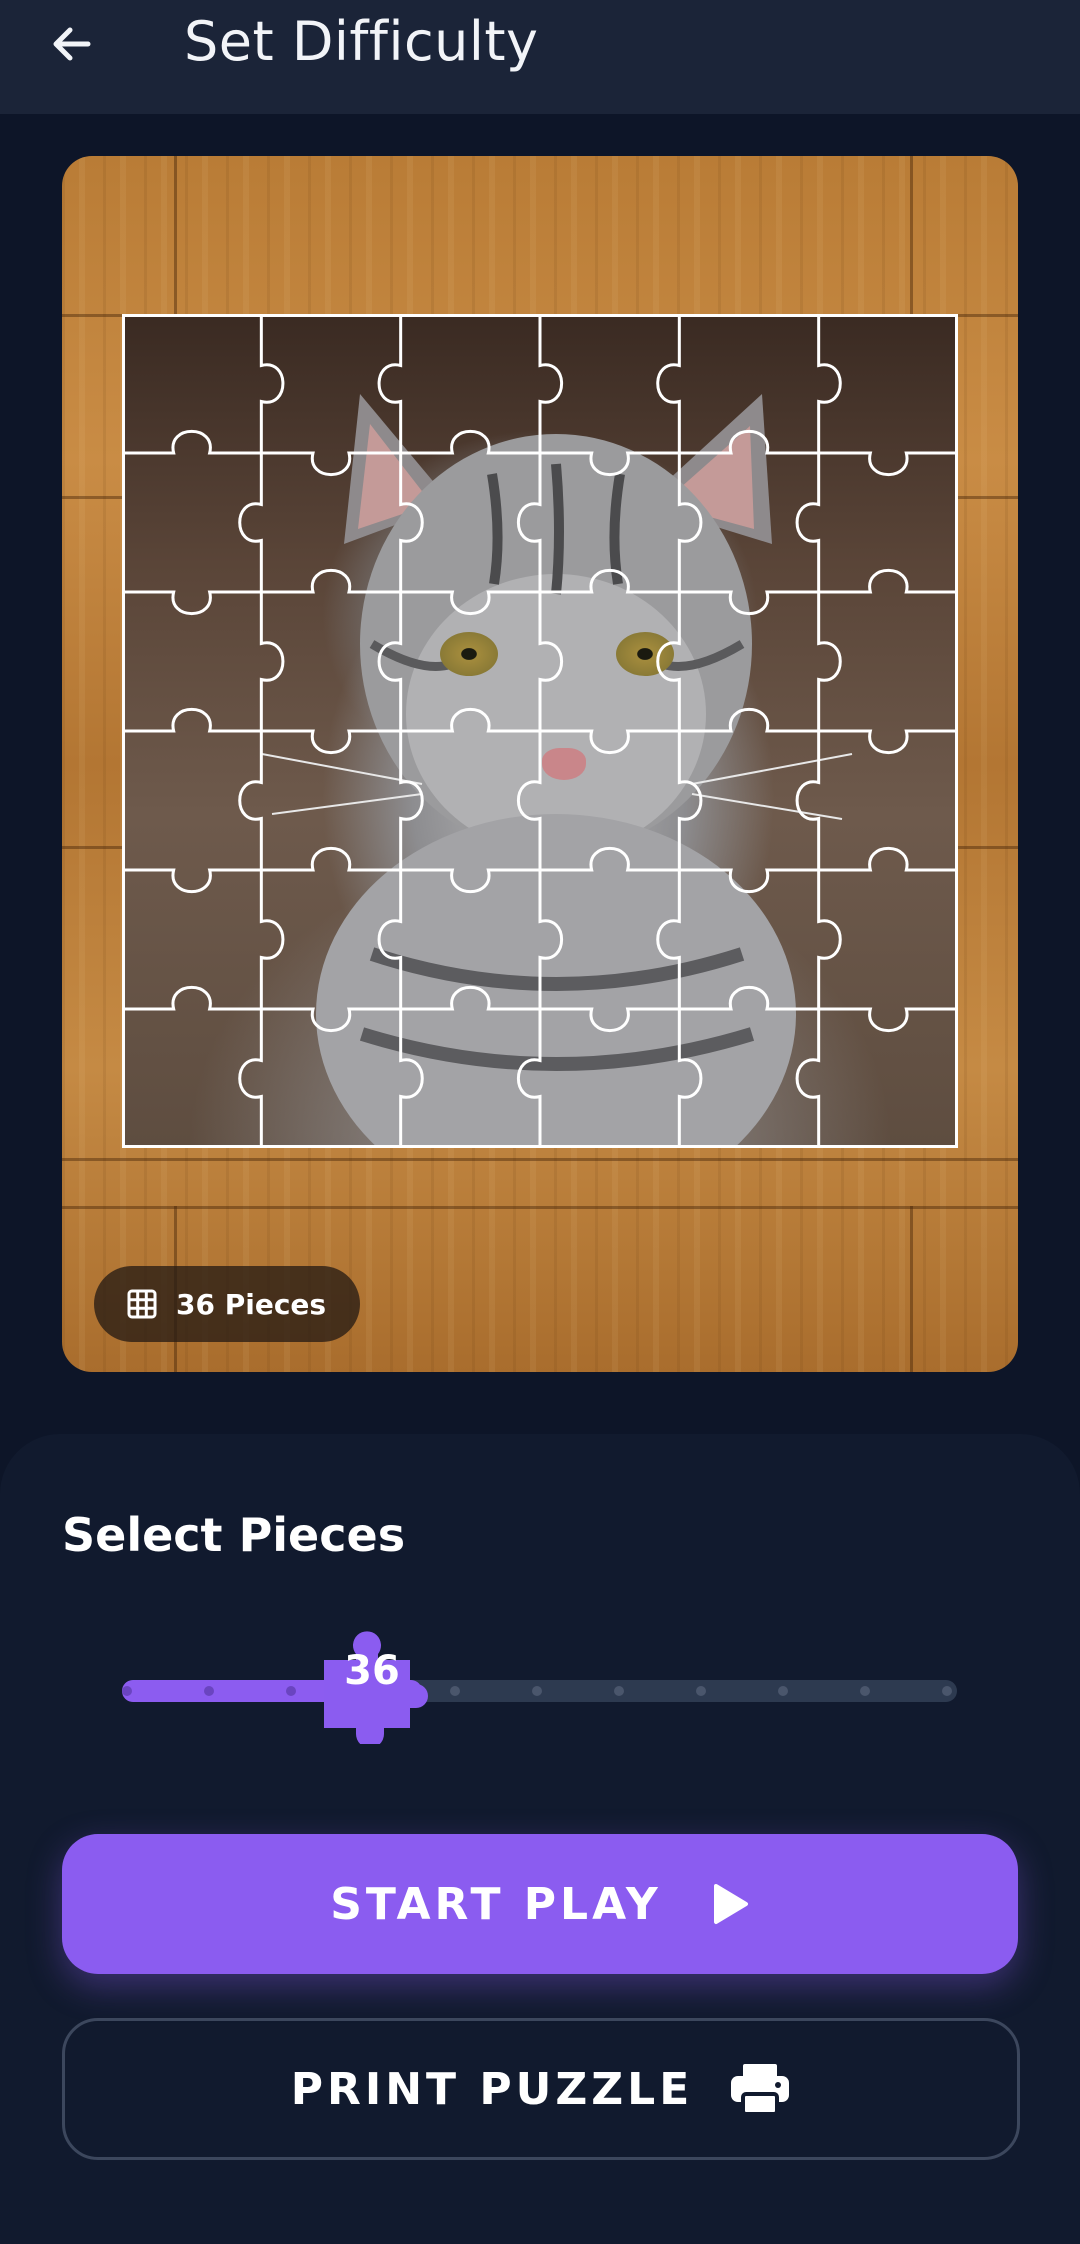 This screenshot has width=1080, height=2244. Describe the element at coordinates (496, 1904) in the screenshot. I see `start-play-label: START PLAY` at that location.